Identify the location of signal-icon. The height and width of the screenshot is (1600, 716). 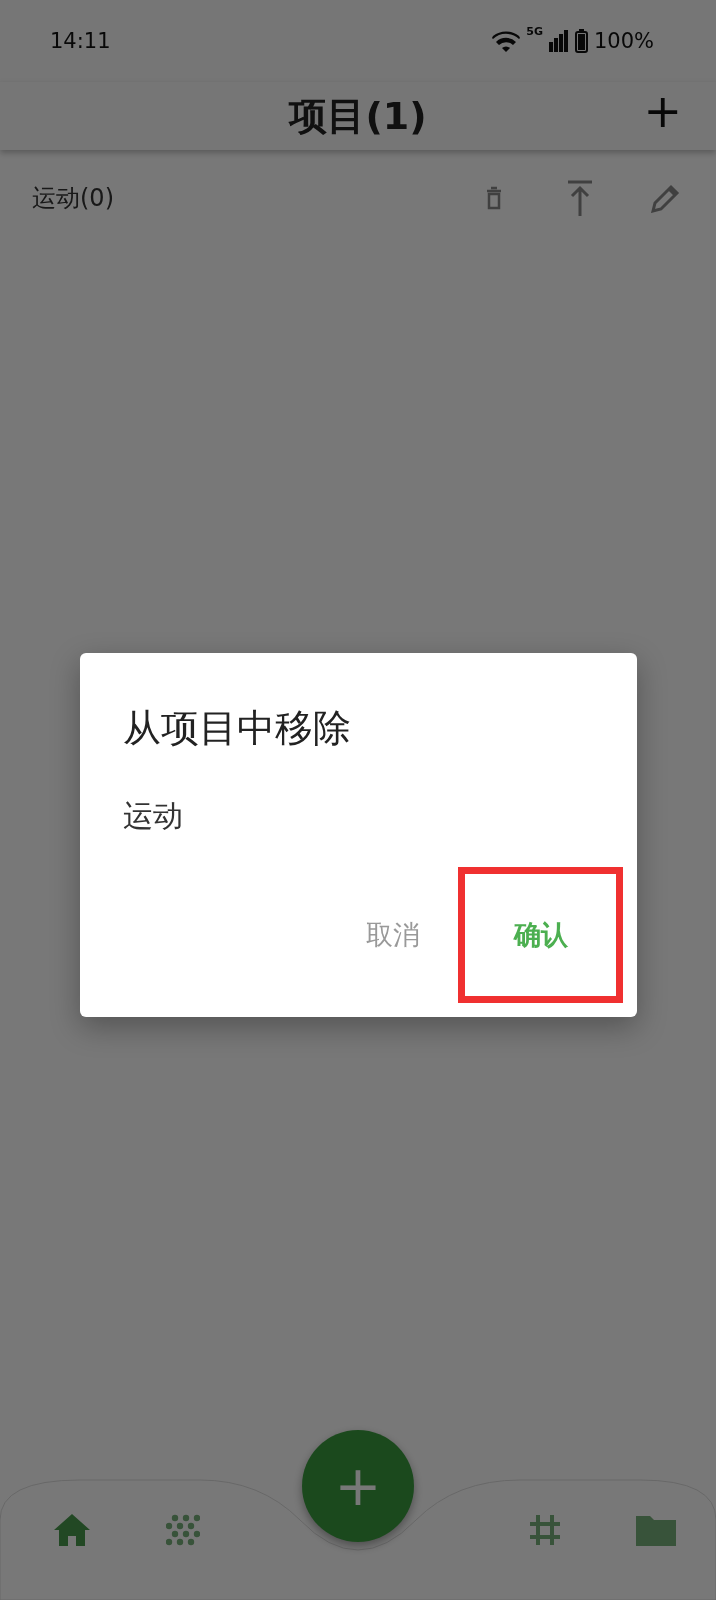
(558, 41).